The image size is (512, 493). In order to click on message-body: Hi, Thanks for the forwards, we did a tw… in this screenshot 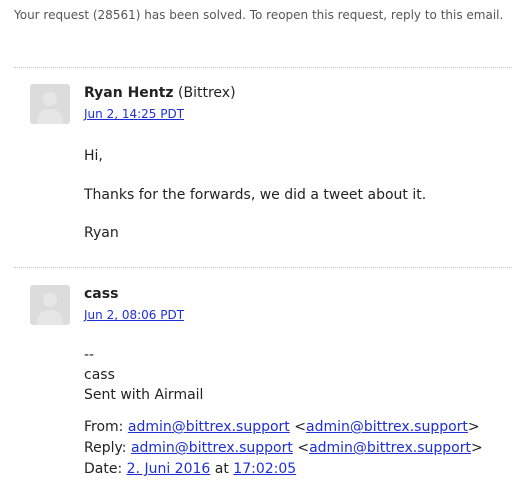, I will do `click(255, 194)`.